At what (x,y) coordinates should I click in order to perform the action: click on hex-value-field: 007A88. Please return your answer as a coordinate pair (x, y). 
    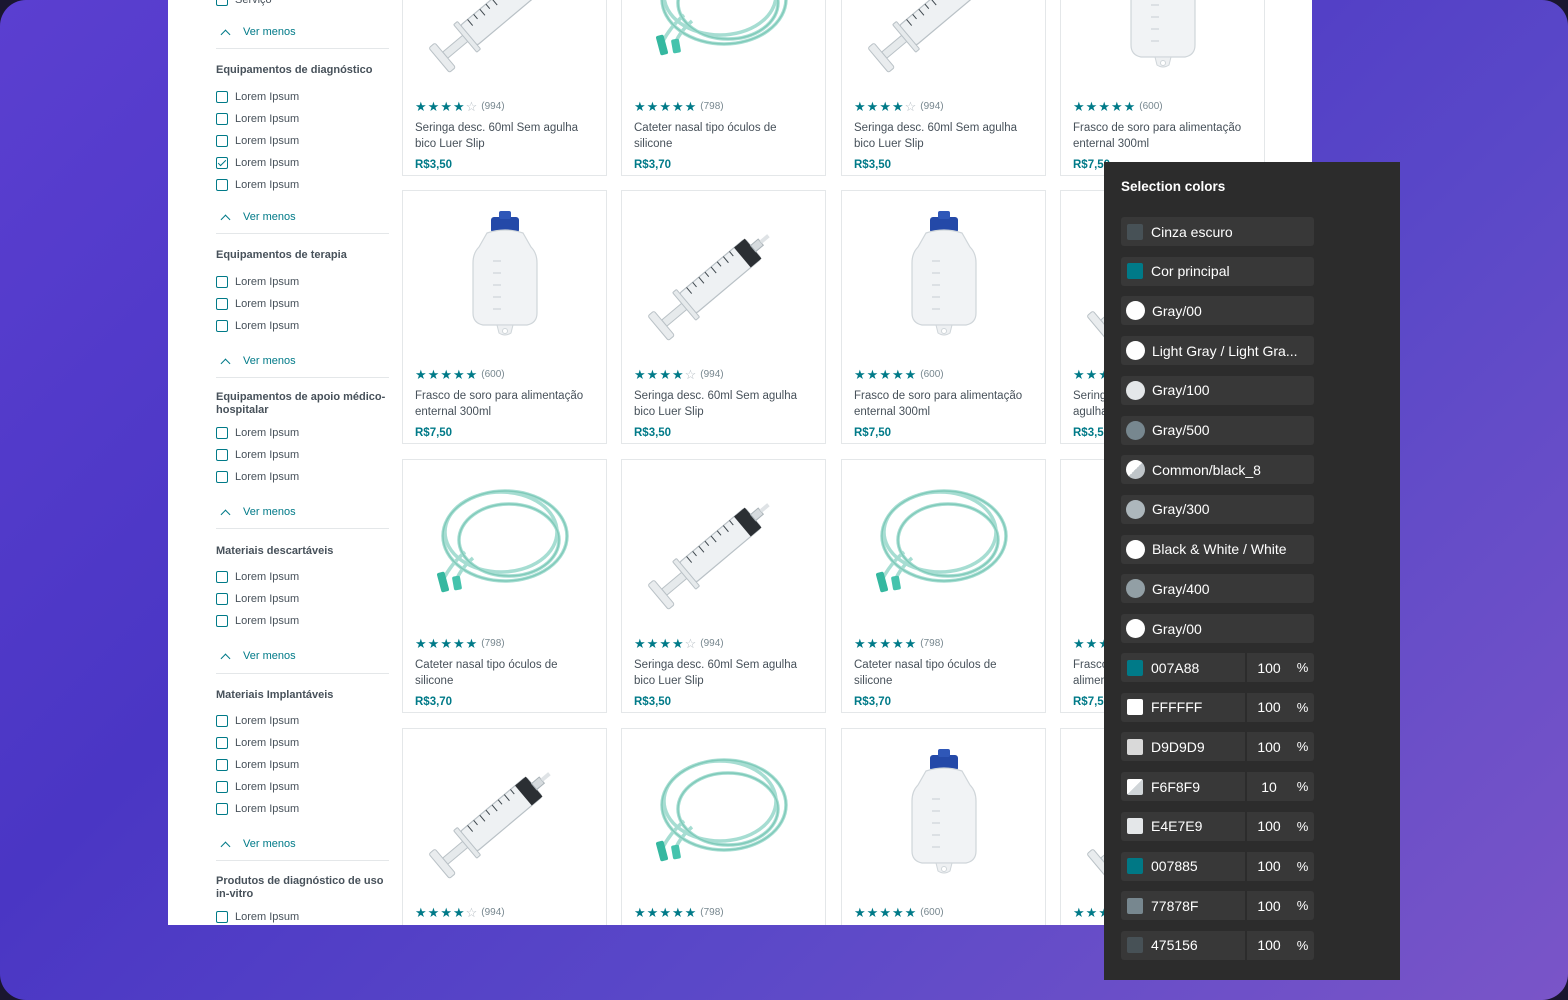
    Looking at the image, I should click on (1183, 667).